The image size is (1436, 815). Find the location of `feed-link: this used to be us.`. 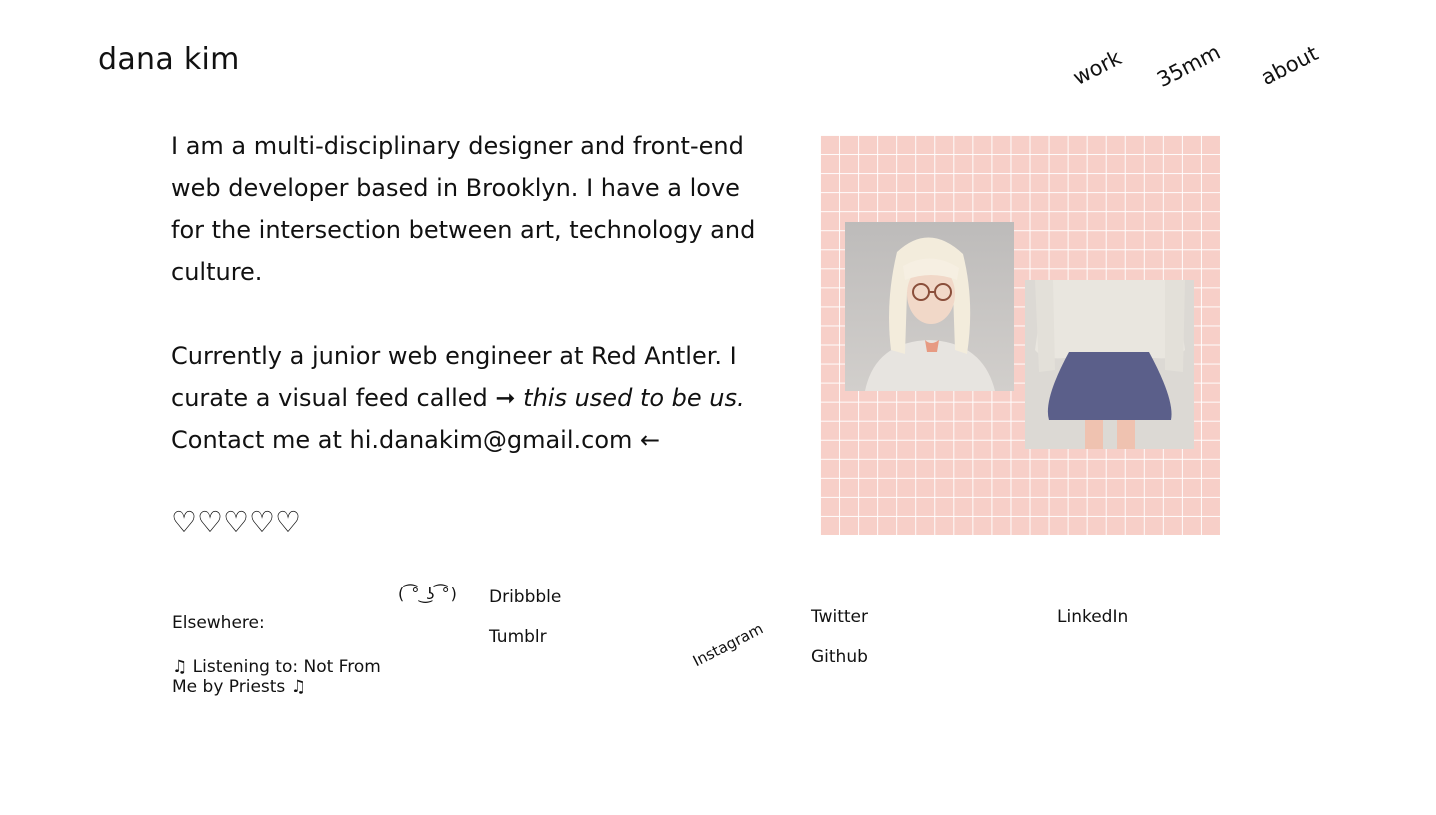

feed-link: this used to be us. is located at coordinates (633, 398).